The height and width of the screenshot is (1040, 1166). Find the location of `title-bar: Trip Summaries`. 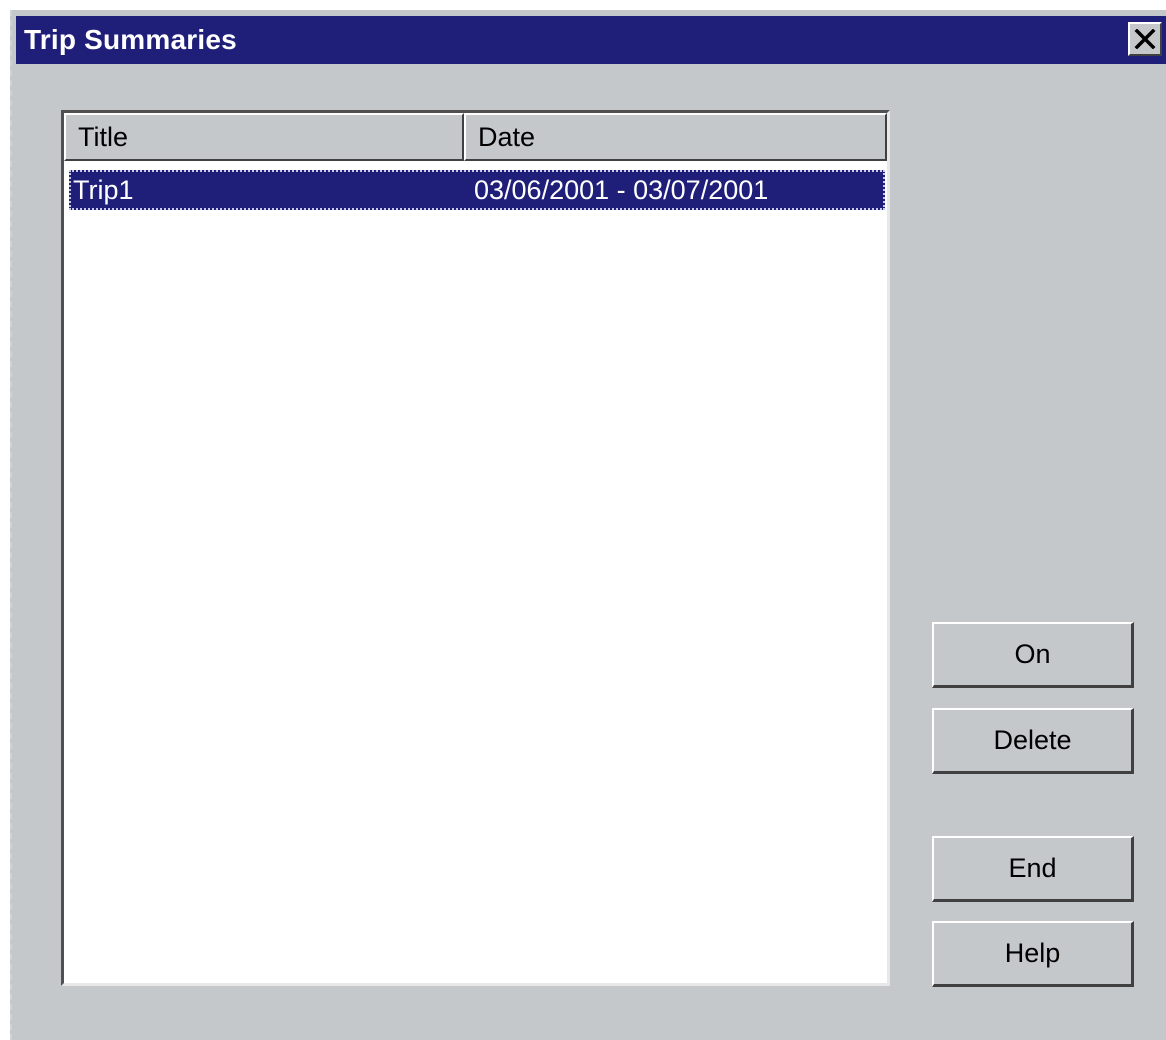

title-bar: Trip Summaries is located at coordinates (591, 40).